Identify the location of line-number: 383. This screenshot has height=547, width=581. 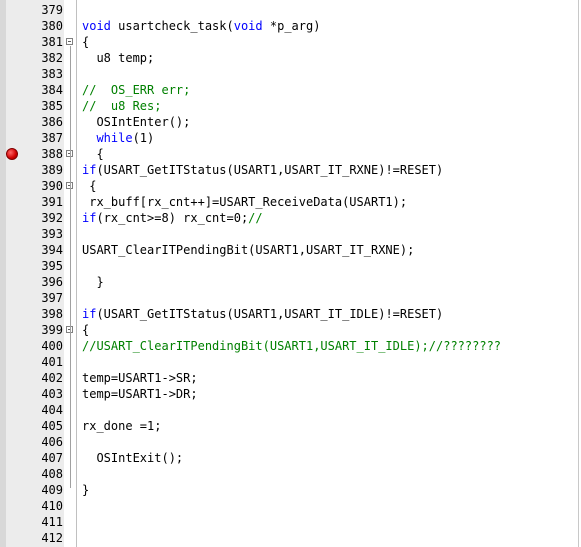
(52, 74).